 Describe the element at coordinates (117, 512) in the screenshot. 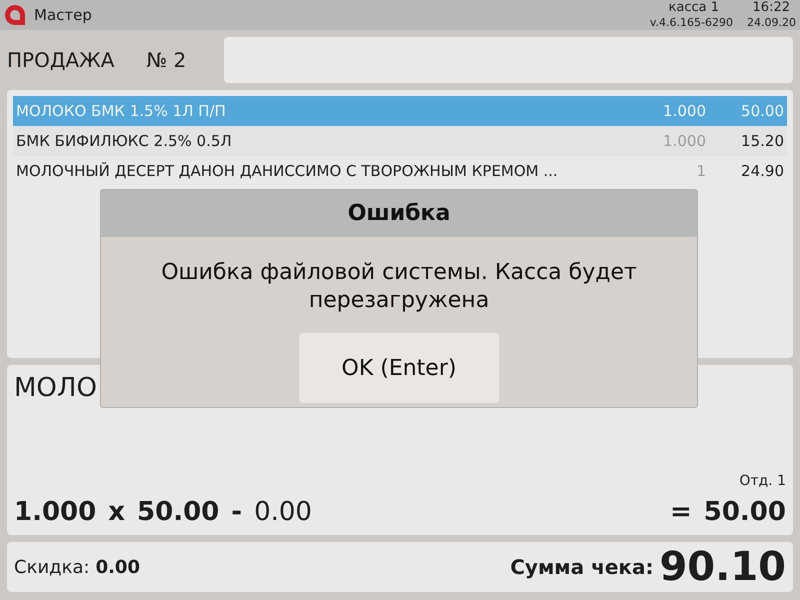

I see `times-sign: x` at that location.